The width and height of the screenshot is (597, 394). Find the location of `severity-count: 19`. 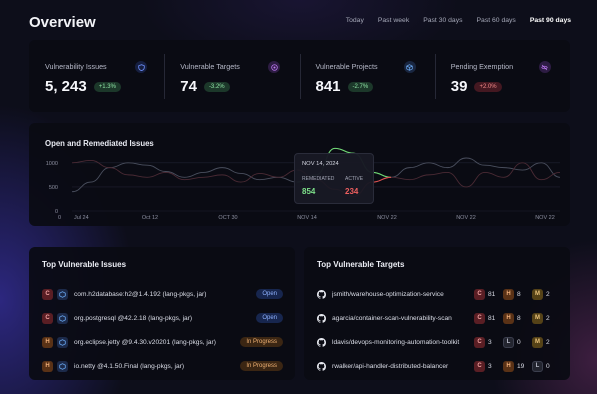

severity-count: 19 is located at coordinates (521, 366).